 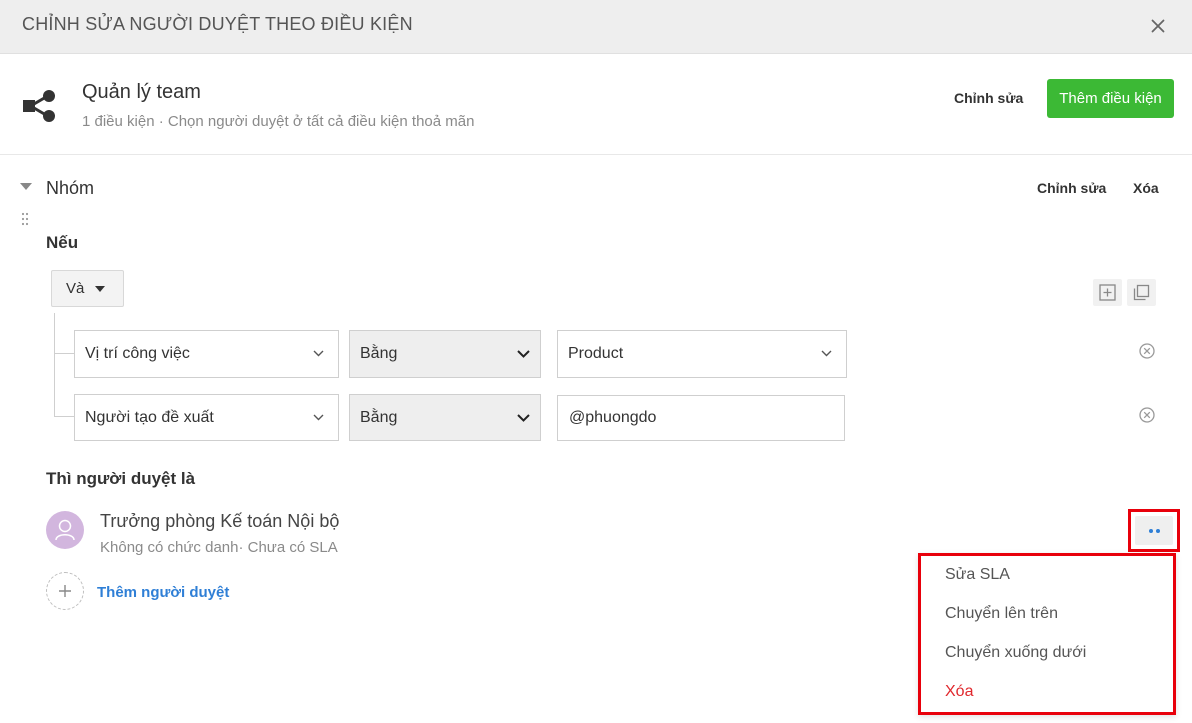 What do you see at coordinates (702, 354) in the screenshot?
I see `condition-value-select: Product` at bounding box center [702, 354].